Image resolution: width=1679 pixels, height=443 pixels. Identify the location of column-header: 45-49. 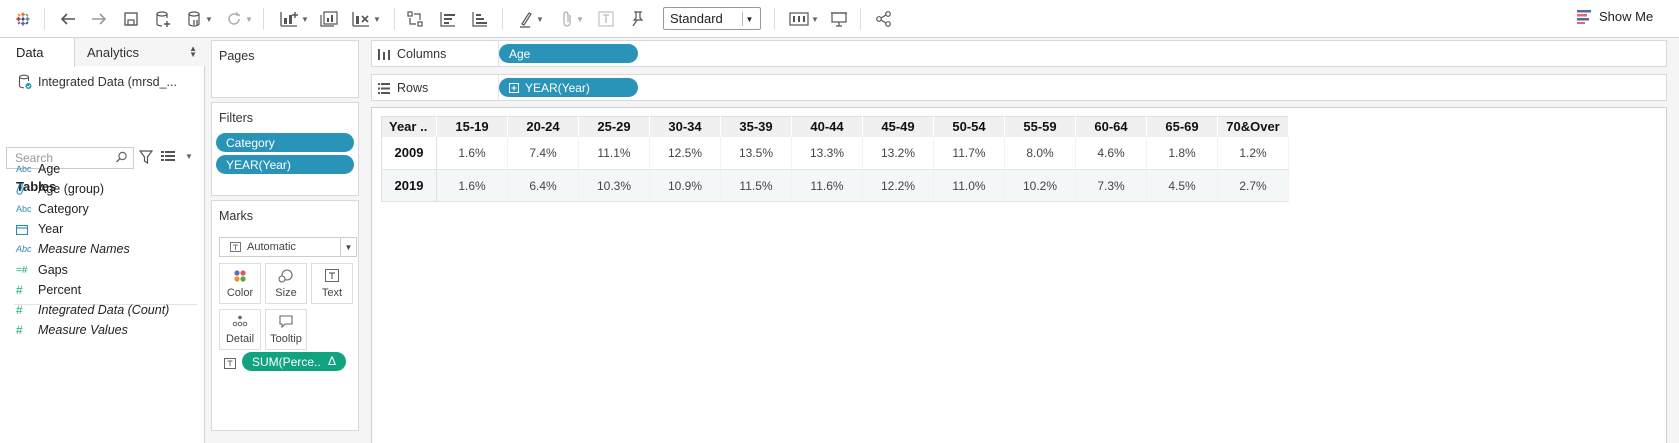
(898, 126).